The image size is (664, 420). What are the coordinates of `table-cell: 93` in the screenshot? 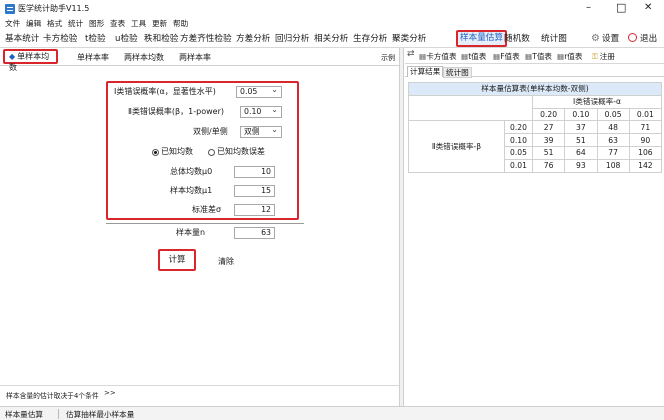 It's located at (581, 165).